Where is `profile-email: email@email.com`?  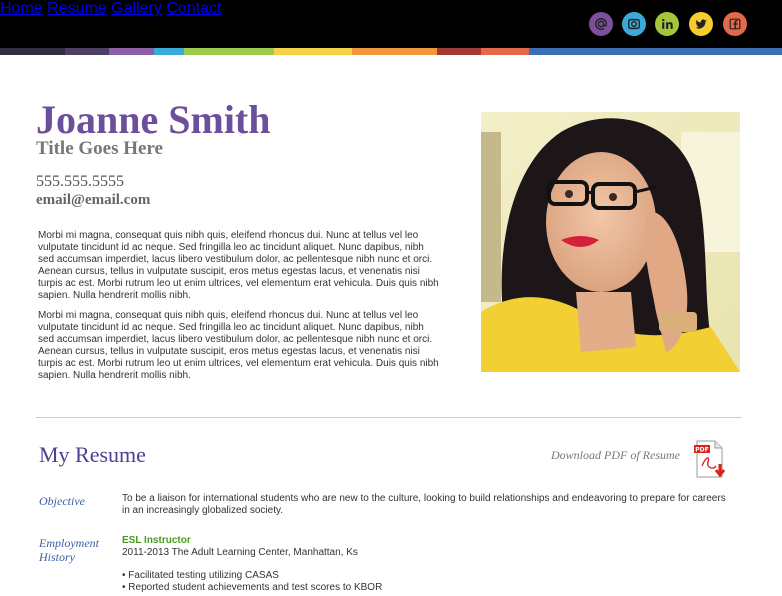 profile-email: email@email.com is located at coordinates (93, 200).